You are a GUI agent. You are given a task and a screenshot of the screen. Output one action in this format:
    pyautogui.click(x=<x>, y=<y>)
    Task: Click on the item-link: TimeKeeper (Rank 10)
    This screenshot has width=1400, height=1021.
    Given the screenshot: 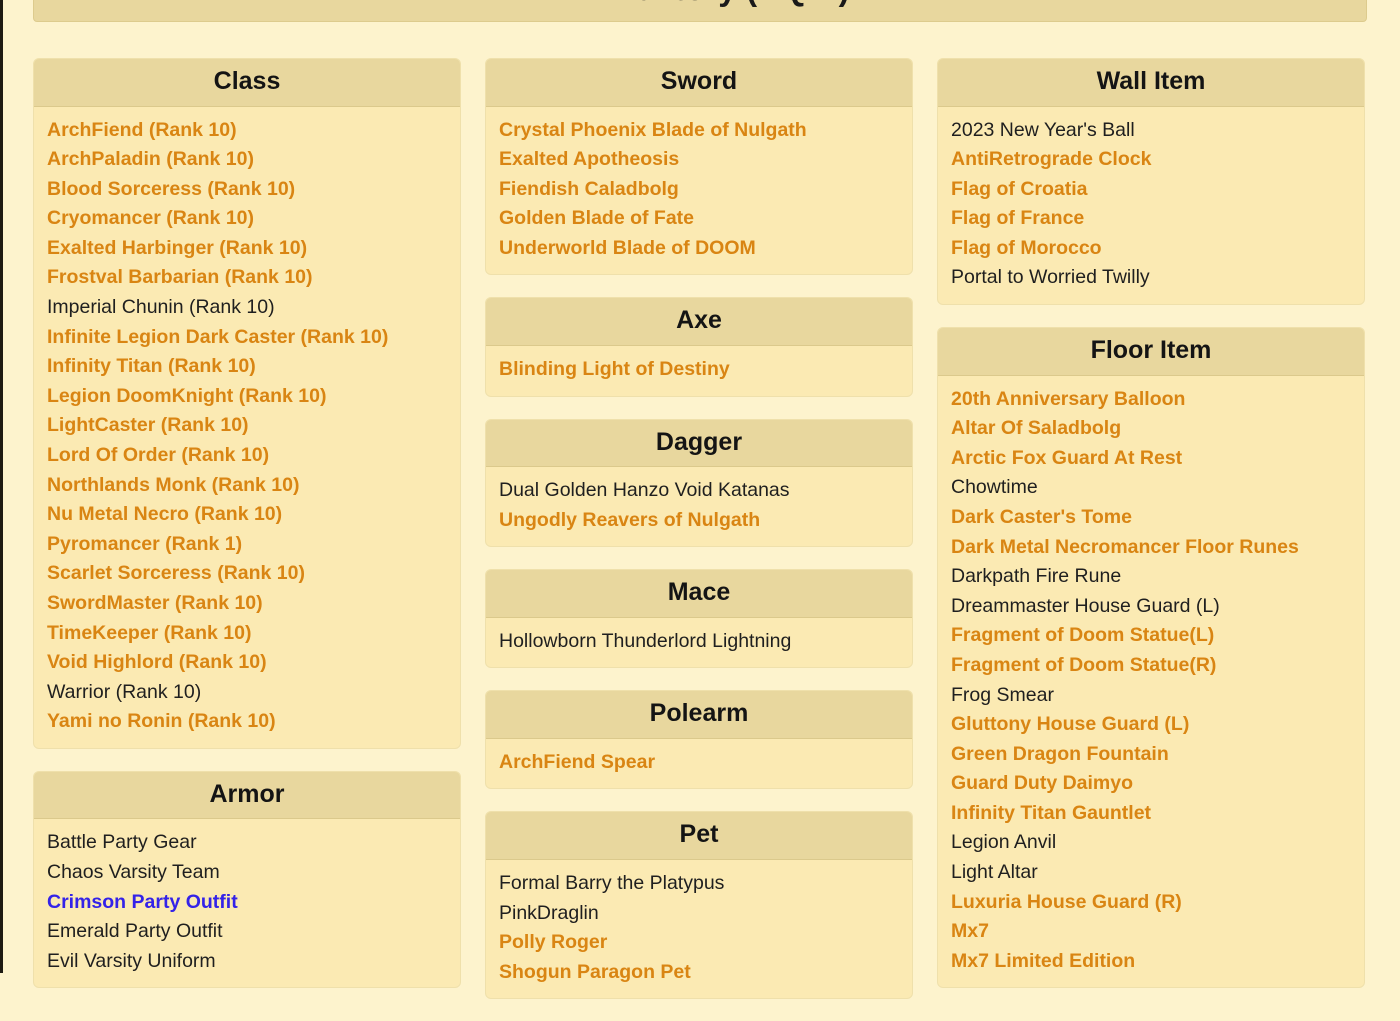 What is the action you would take?
    pyautogui.click(x=247, y=634)
    